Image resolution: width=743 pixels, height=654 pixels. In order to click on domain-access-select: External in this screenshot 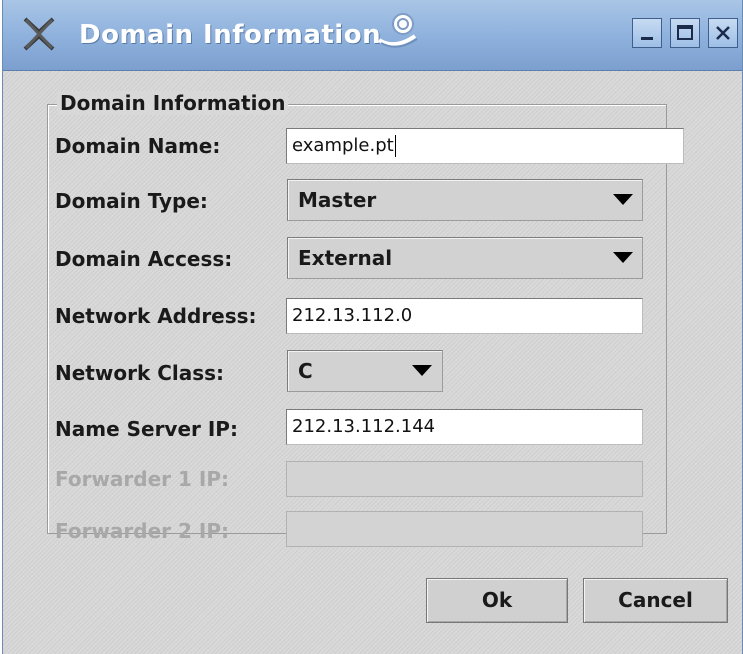, I will do `click(465, 258)`.